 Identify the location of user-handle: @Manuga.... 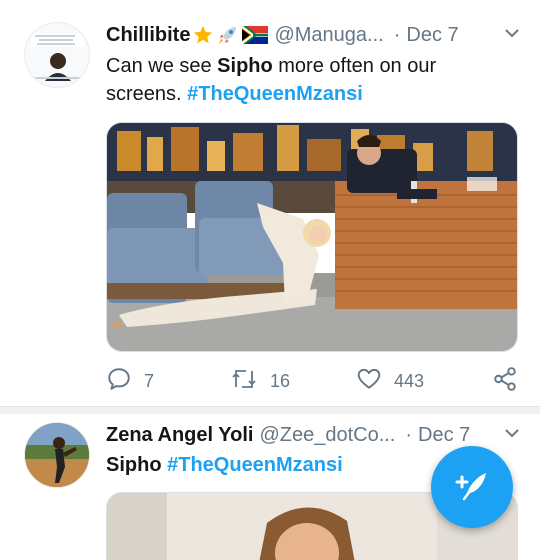
(328, 35).